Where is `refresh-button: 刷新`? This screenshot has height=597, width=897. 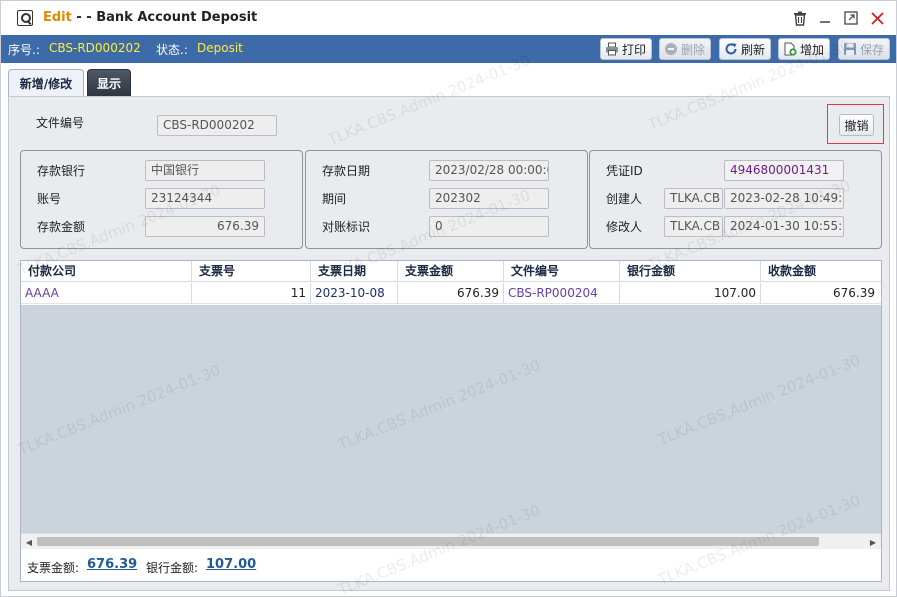 refresh-button: 刷新 is located at coordinates (745, 49).